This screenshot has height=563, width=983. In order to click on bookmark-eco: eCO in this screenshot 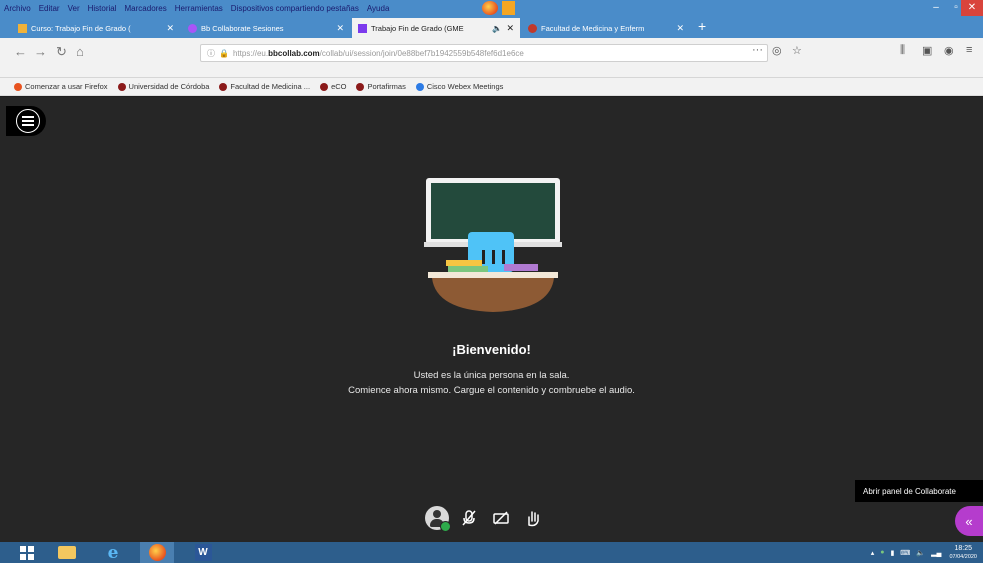, I will do `click(333, 86)`.